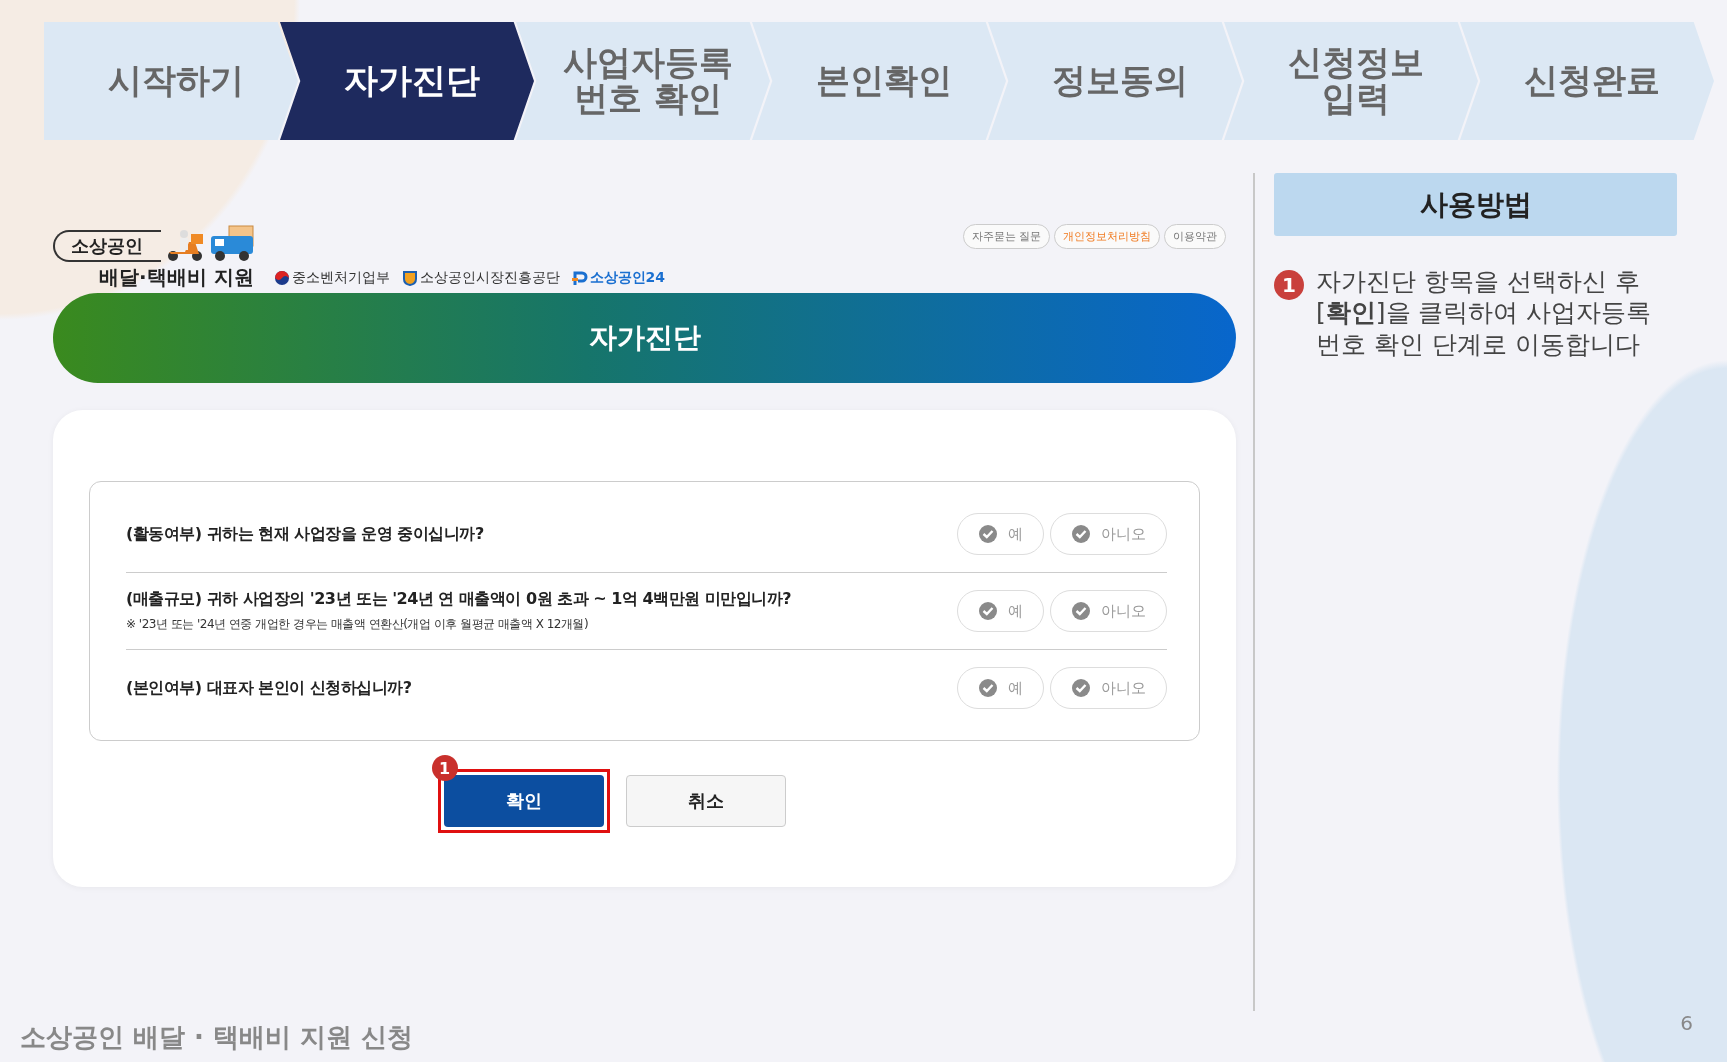 The image size is (1727, 1062). Describe the element at coordinates (644, 338) in the screenshot. I see `title-banner: 자가진단` at that location.